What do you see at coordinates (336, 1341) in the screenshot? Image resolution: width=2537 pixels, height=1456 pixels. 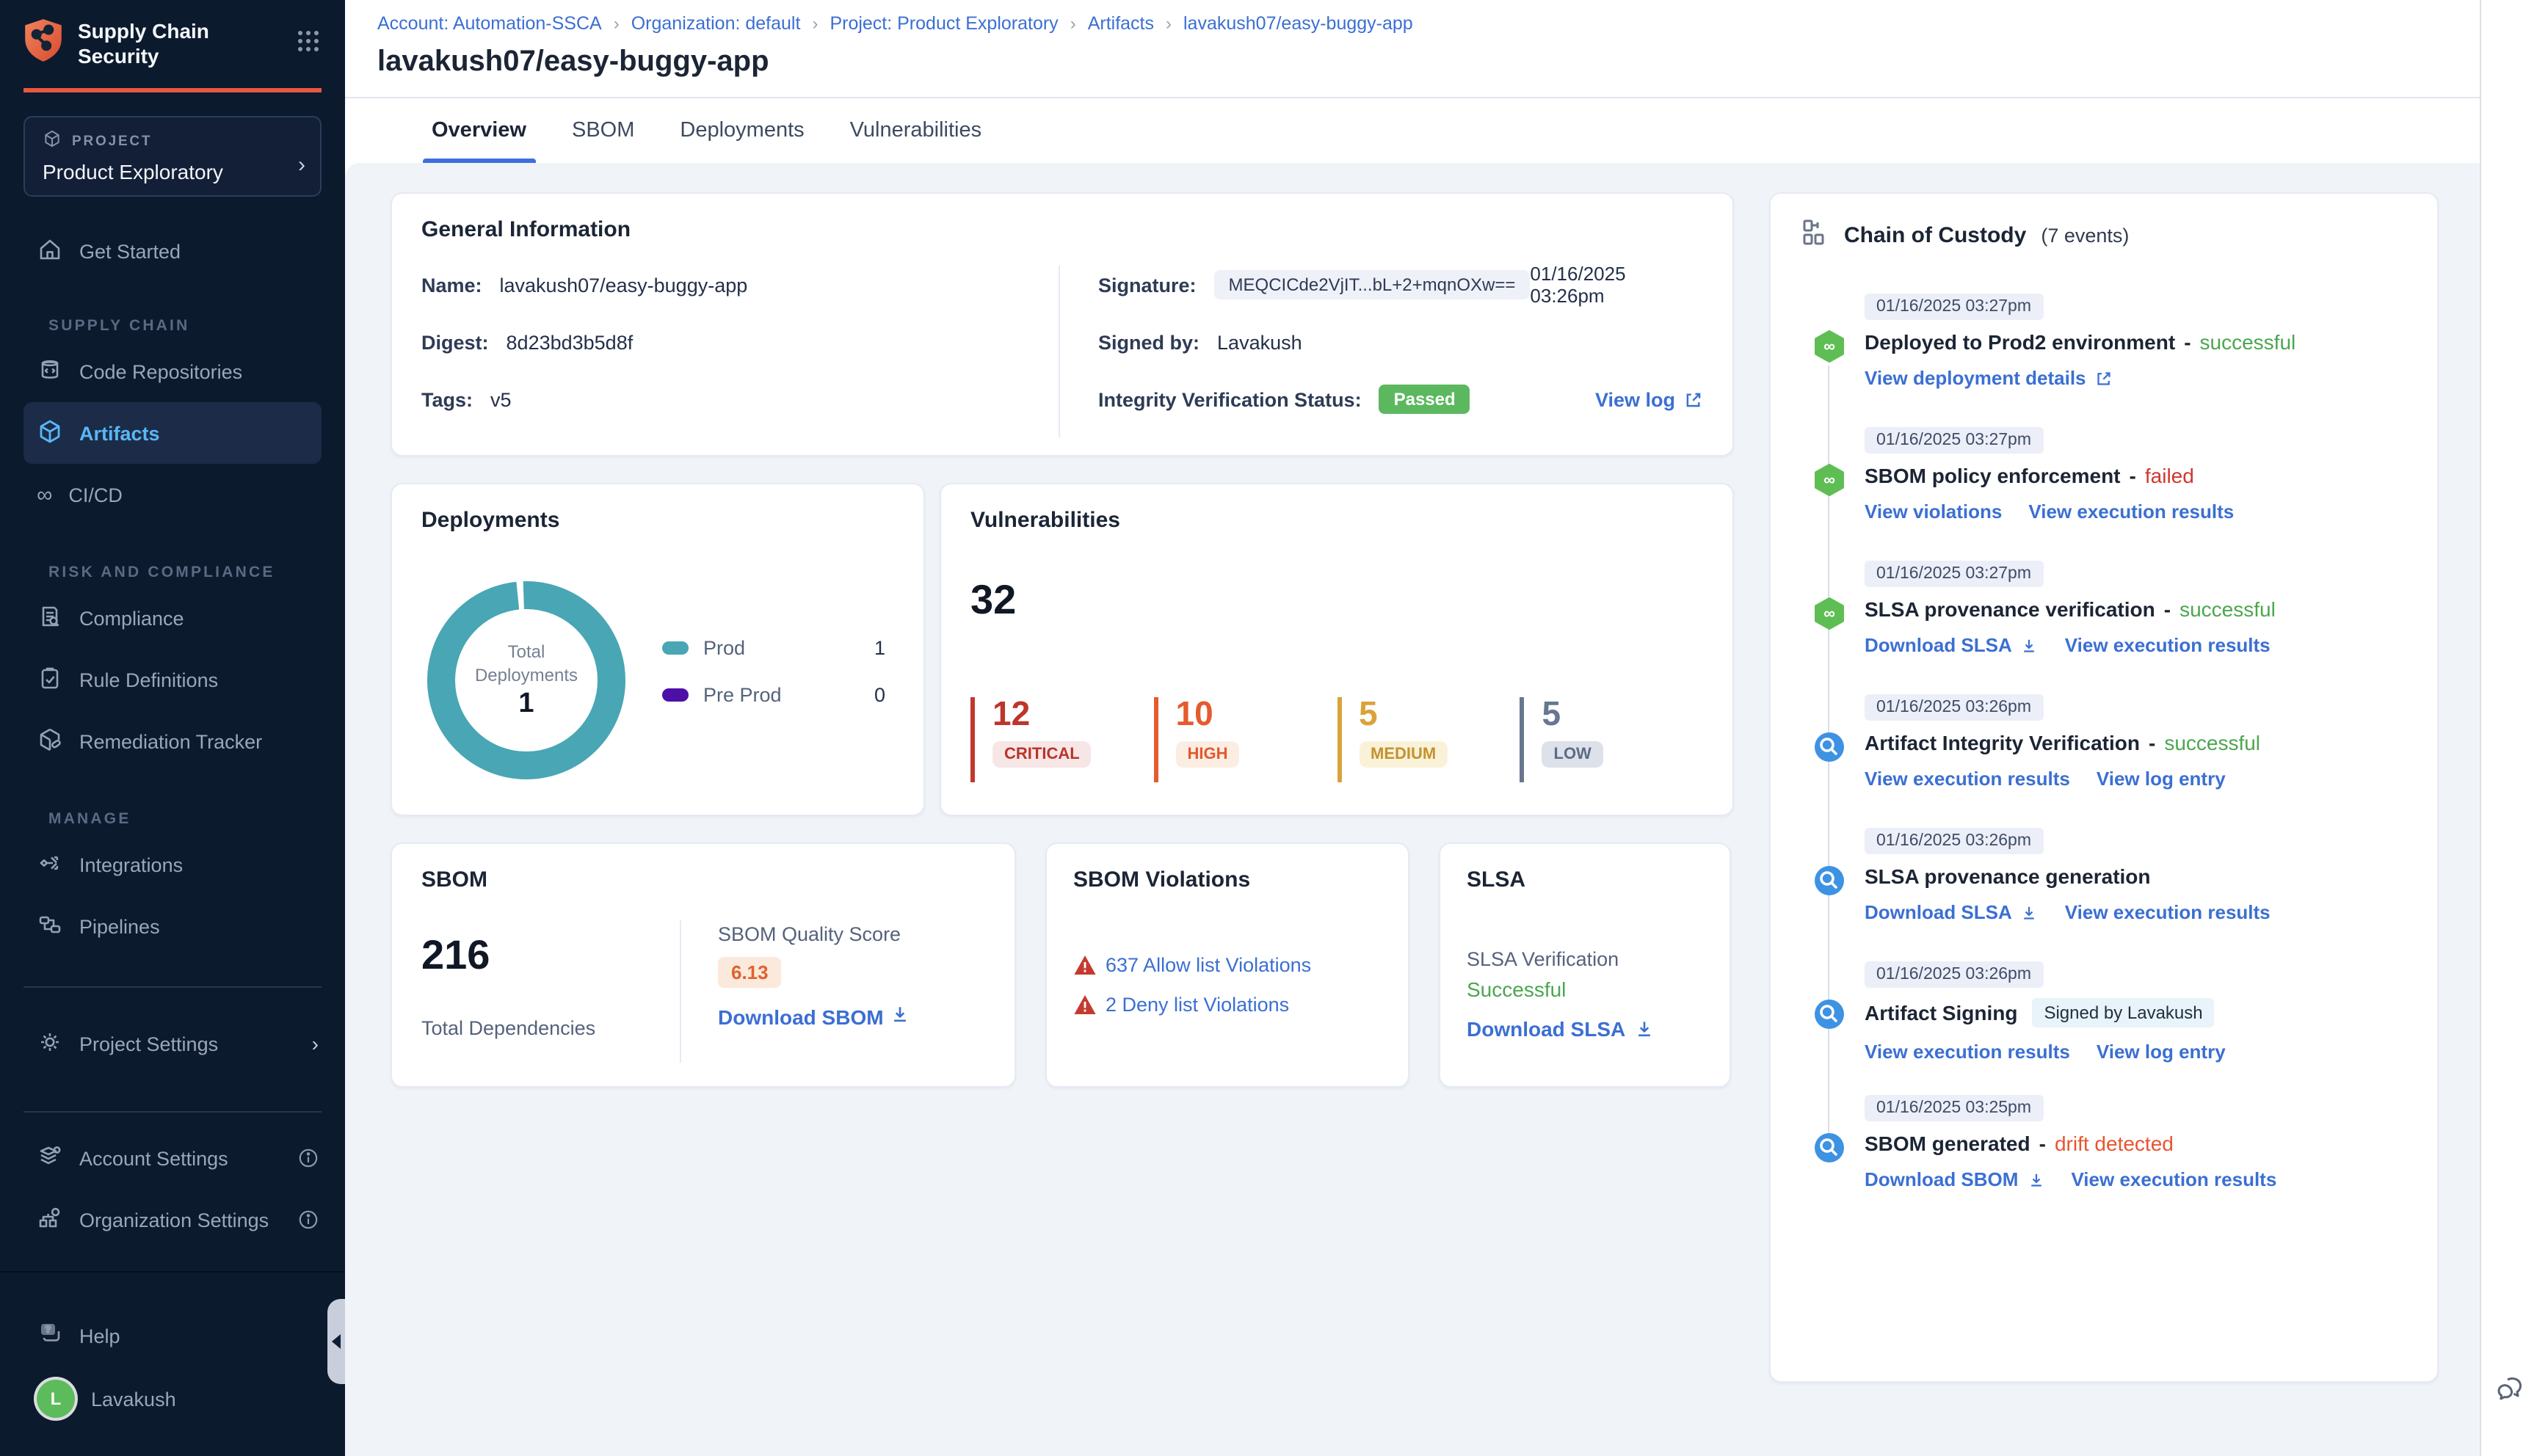 I see `sidebar-collapse-handle` at bounding box center [336, 1341].